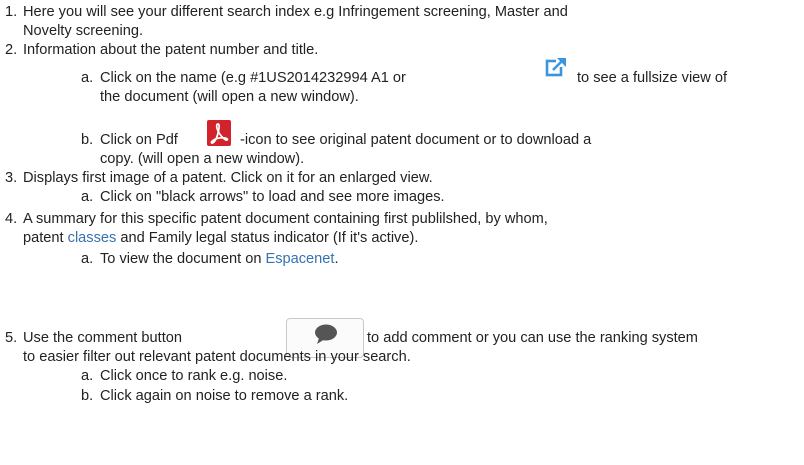  What do you see at coordinates (219, 133) in the screenshot?
I see `pdf-icon` at bounding box center [219, 133].